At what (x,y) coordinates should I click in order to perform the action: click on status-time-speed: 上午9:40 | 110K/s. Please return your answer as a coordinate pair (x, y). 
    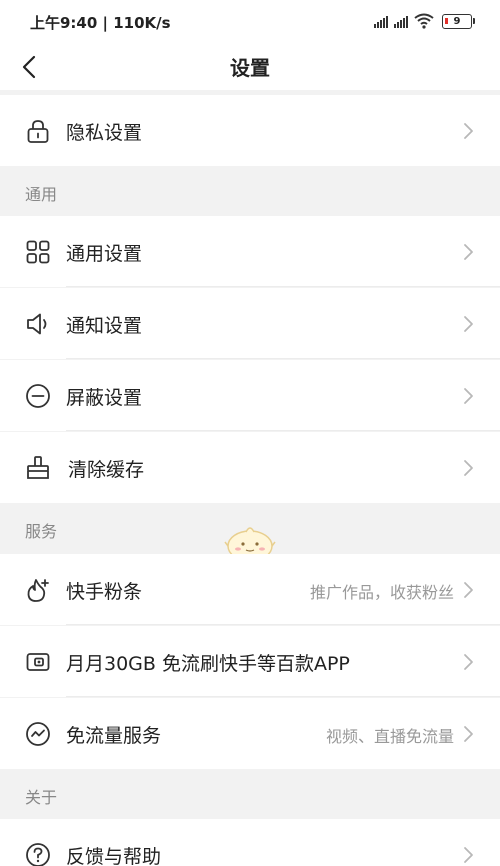
    Looking at the image, I should click on (100, 23).